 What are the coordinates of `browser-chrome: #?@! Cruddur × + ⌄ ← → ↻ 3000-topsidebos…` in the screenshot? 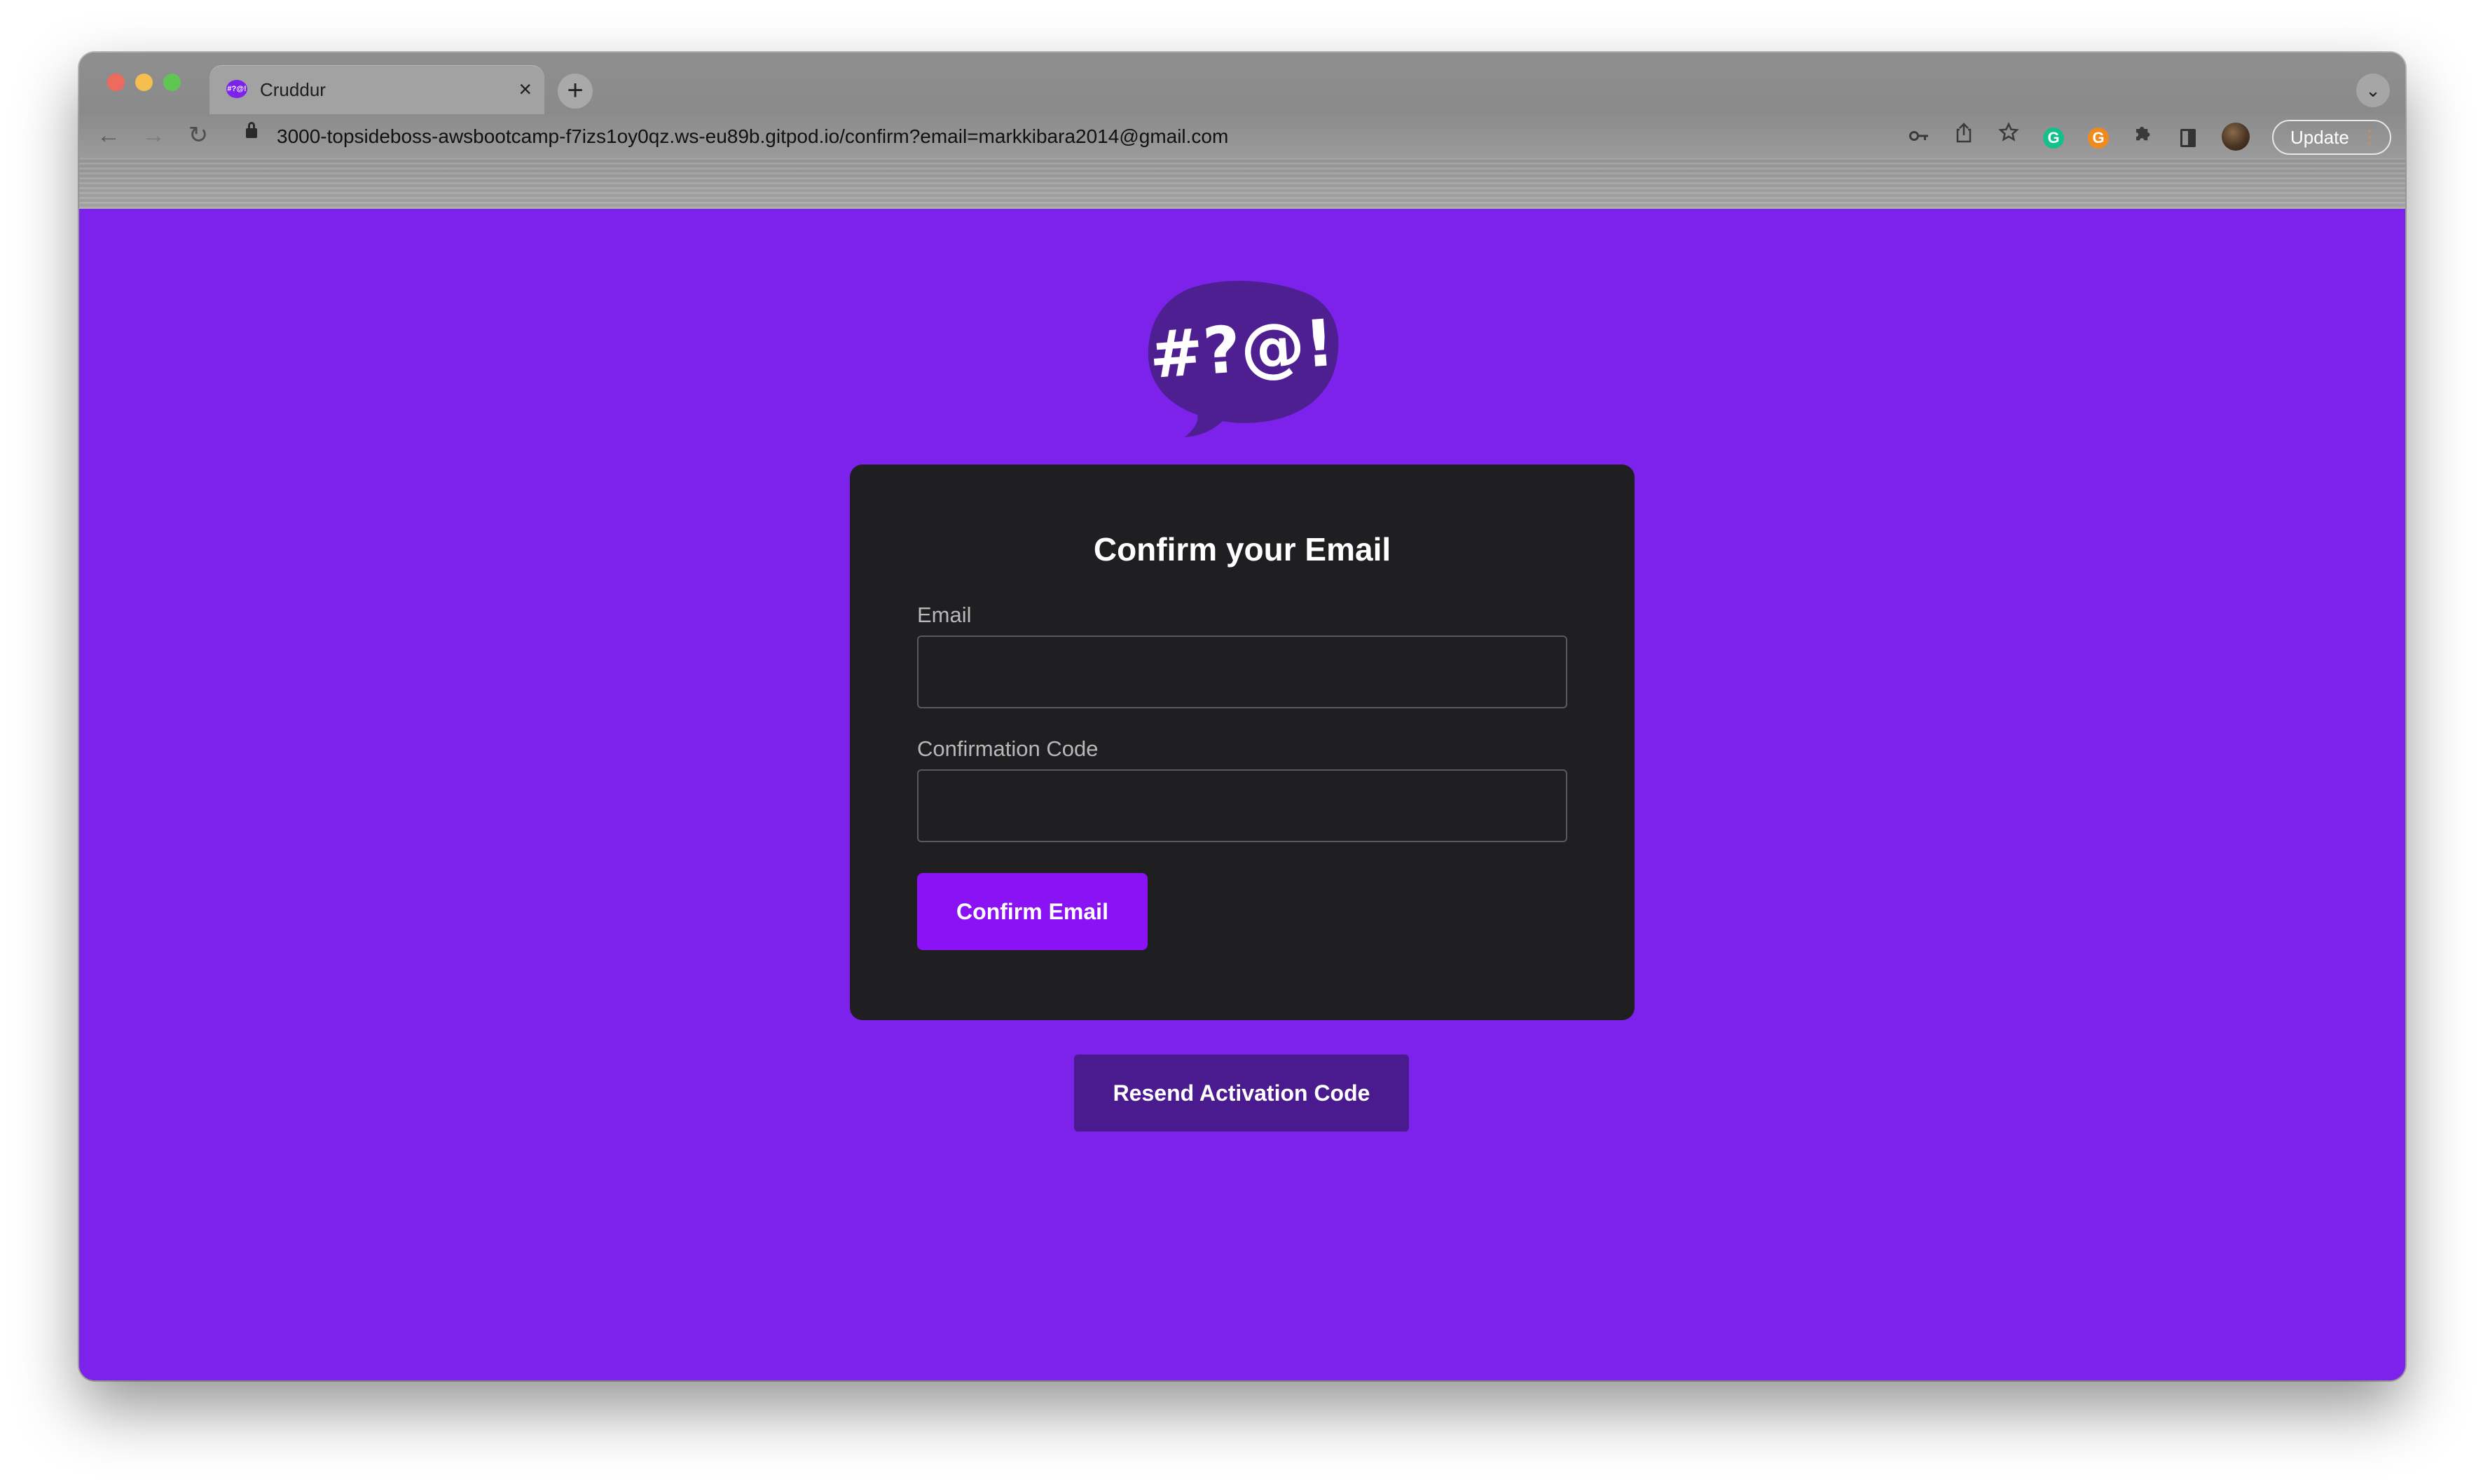 It's located at (1242, 131).